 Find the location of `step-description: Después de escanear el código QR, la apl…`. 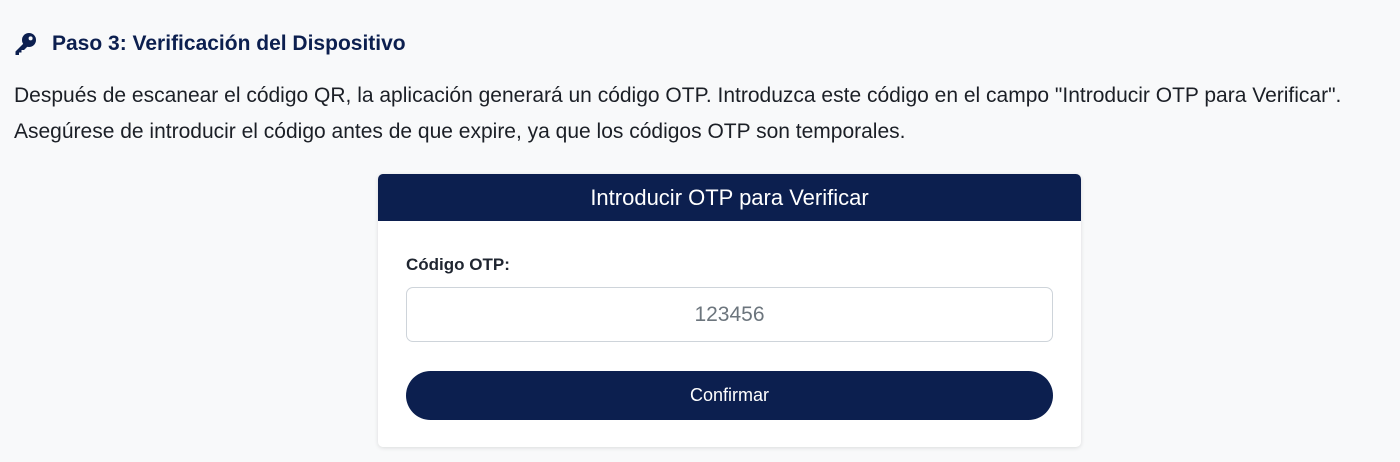

step-description: Después de escanear el código QR, la apl… is located at coordinates (678, 113).